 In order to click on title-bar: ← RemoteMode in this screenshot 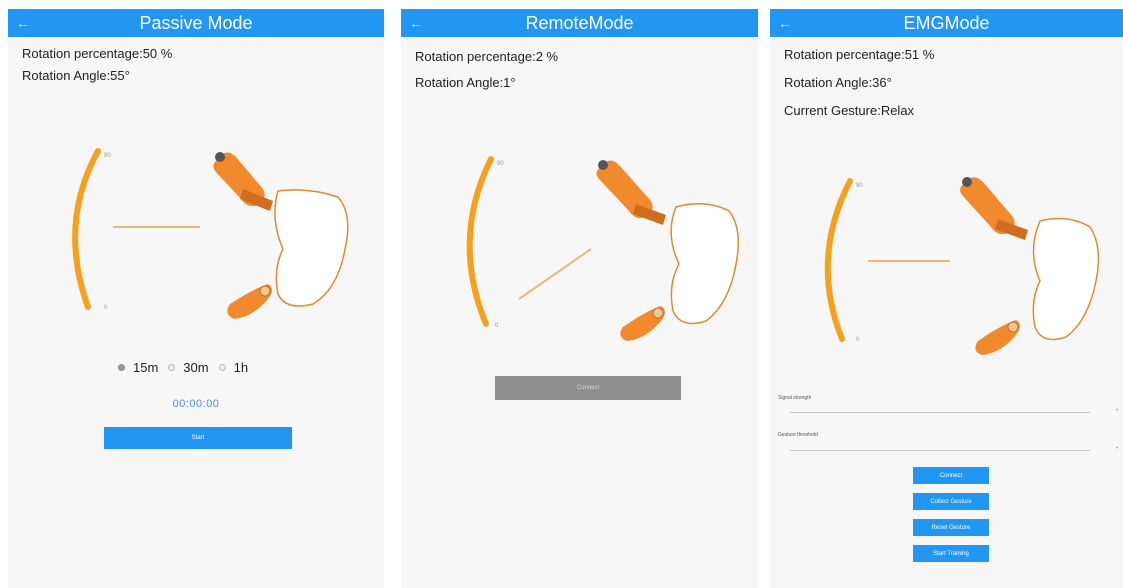, I will do `click(579, 23)`.